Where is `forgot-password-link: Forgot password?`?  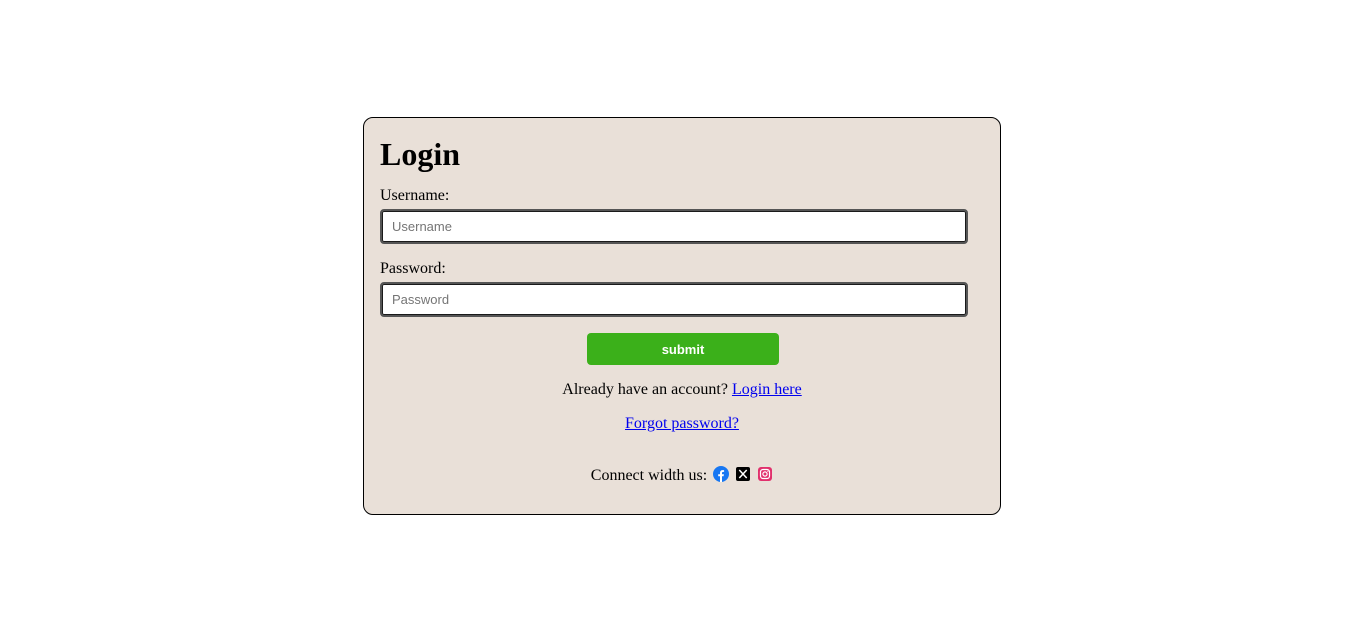
forgot-password-link: Forgot password? is located at coordinates (682, 423).